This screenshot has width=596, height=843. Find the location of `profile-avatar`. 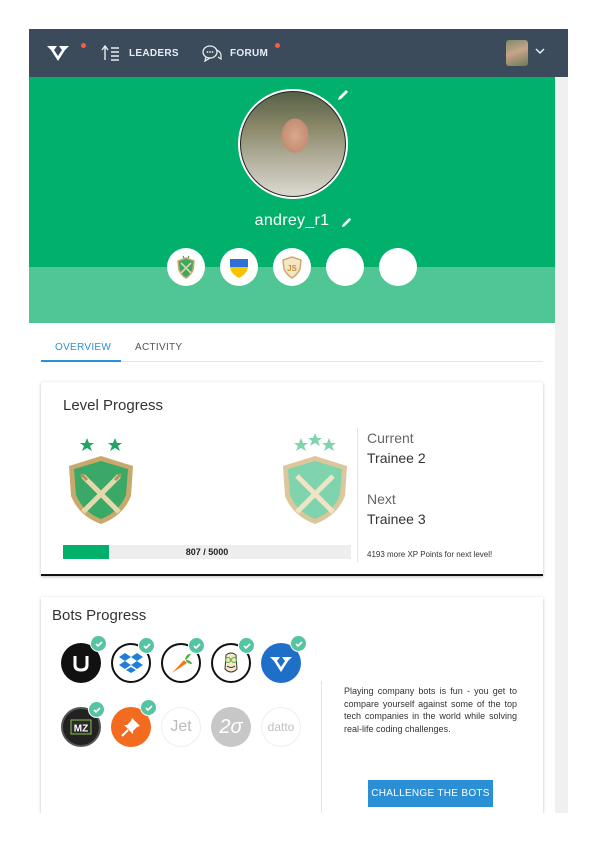

profile-avatar is located at coordinates (293, 144).